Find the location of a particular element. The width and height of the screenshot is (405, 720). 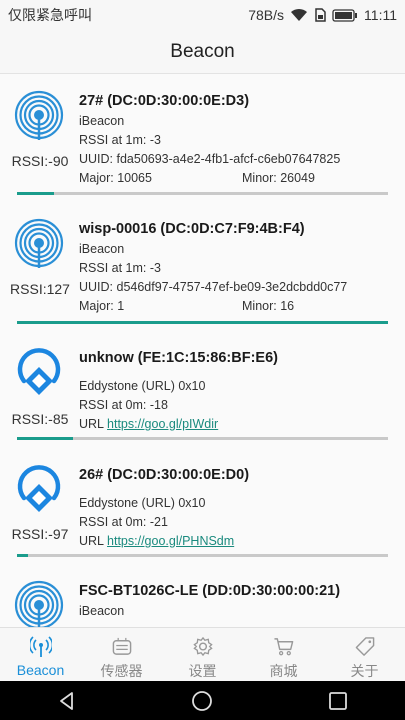

status-bar: 仅限紧急呼叫 78B/s 11:11 is located at coordinates (202, 15).